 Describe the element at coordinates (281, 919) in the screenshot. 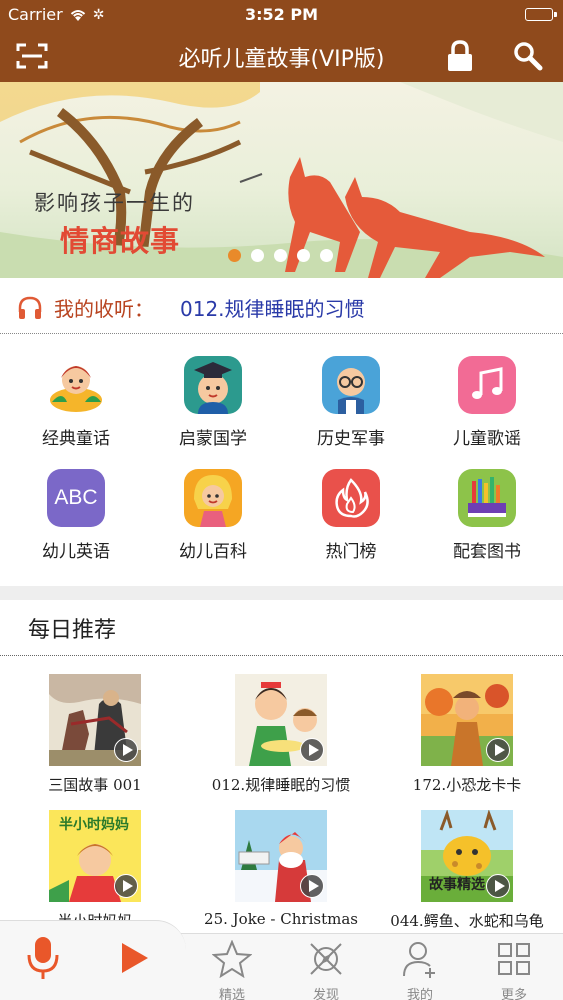

I see `card-title: 25. Joke - Christmas` at that location.